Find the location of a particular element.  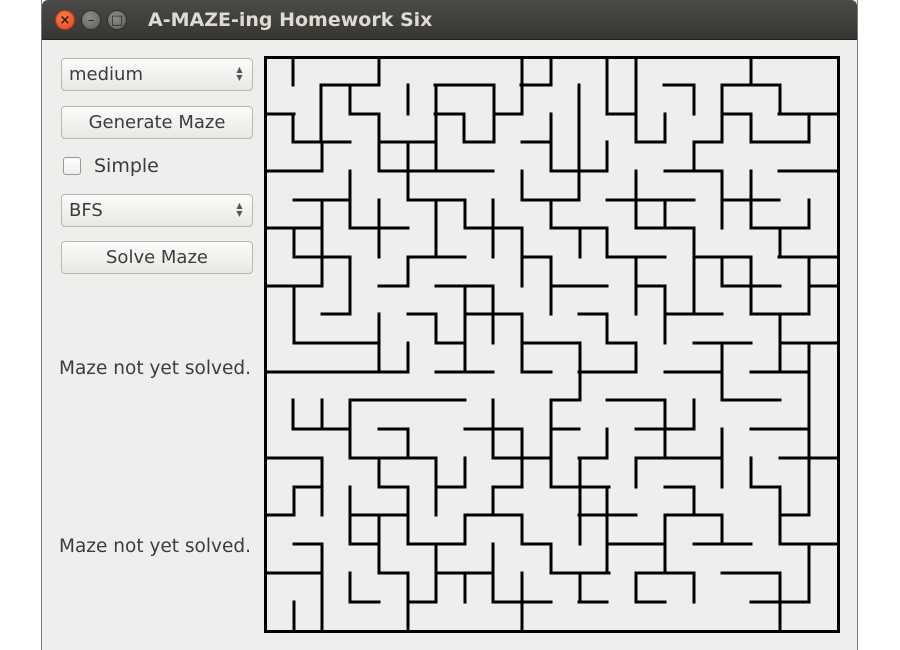

simple-checkbox-label: Simple is located at coordinates (126, 166).